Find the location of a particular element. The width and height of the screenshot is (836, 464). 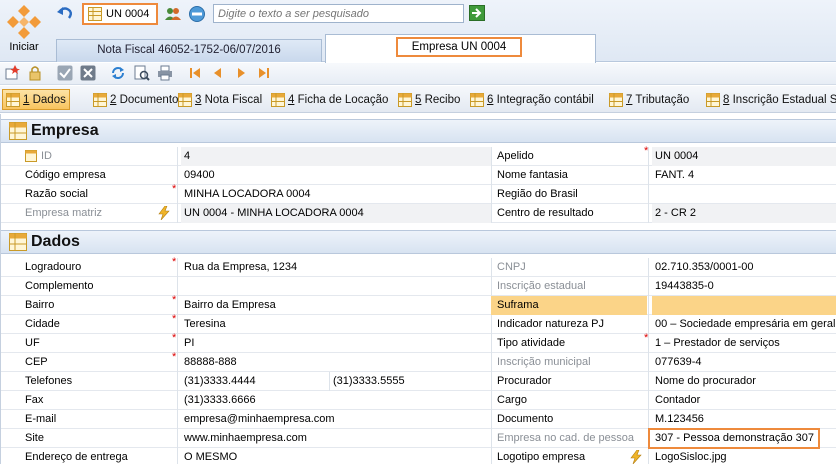

field-label: Código empresa is located at coordinates (65, 175).